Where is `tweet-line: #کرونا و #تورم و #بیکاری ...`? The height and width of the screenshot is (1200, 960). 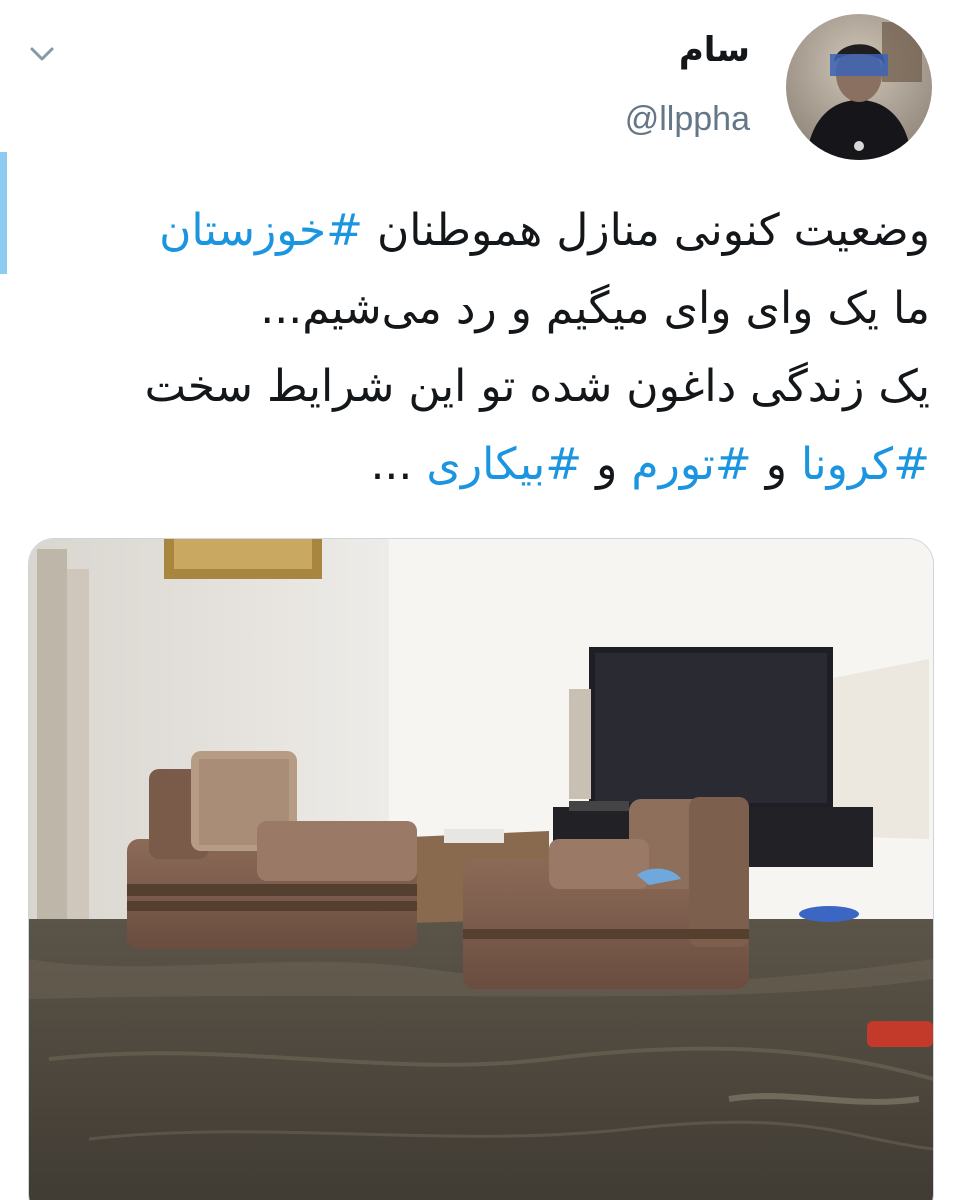
tweet-line: #کرونا و #تورم و #بیکاری ... is located at coordinates (475, 465).